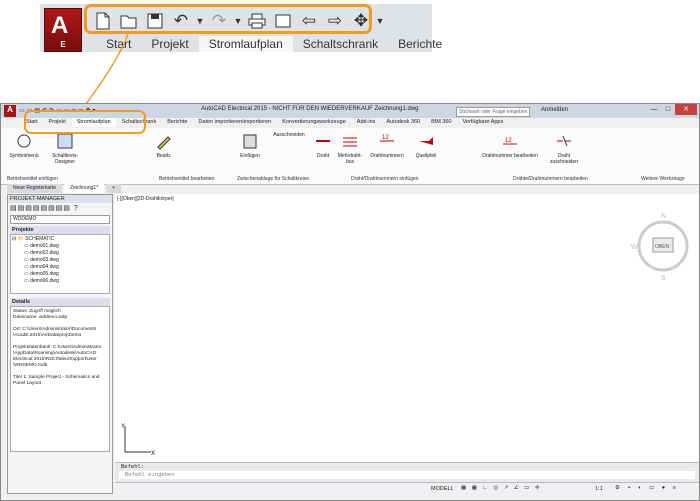  Describe the element at coordinates (60, 219) in the screenshot. I see `project-select: WDDEMO` at that location.